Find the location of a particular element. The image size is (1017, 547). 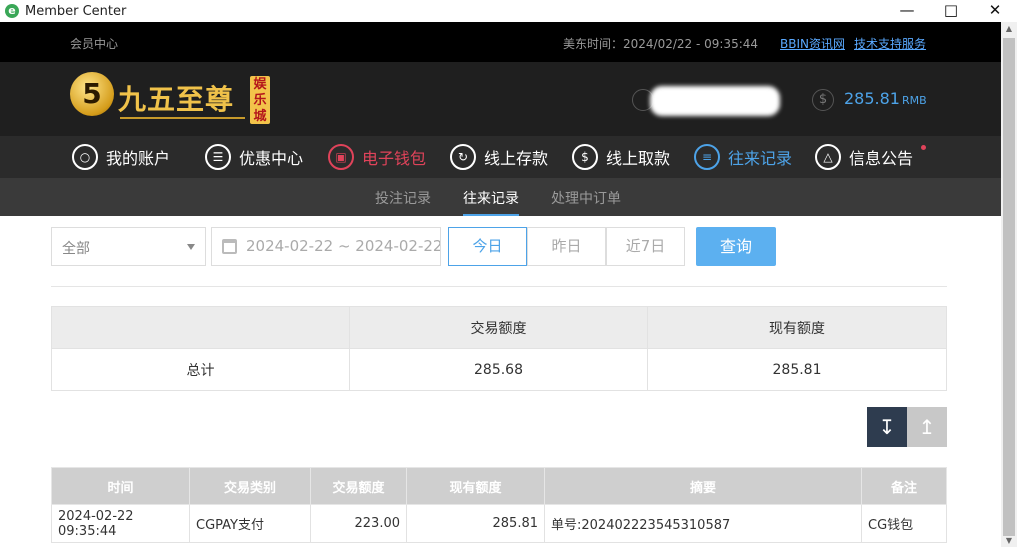

records-icon: ≡ is located at coordinates (707, 157).